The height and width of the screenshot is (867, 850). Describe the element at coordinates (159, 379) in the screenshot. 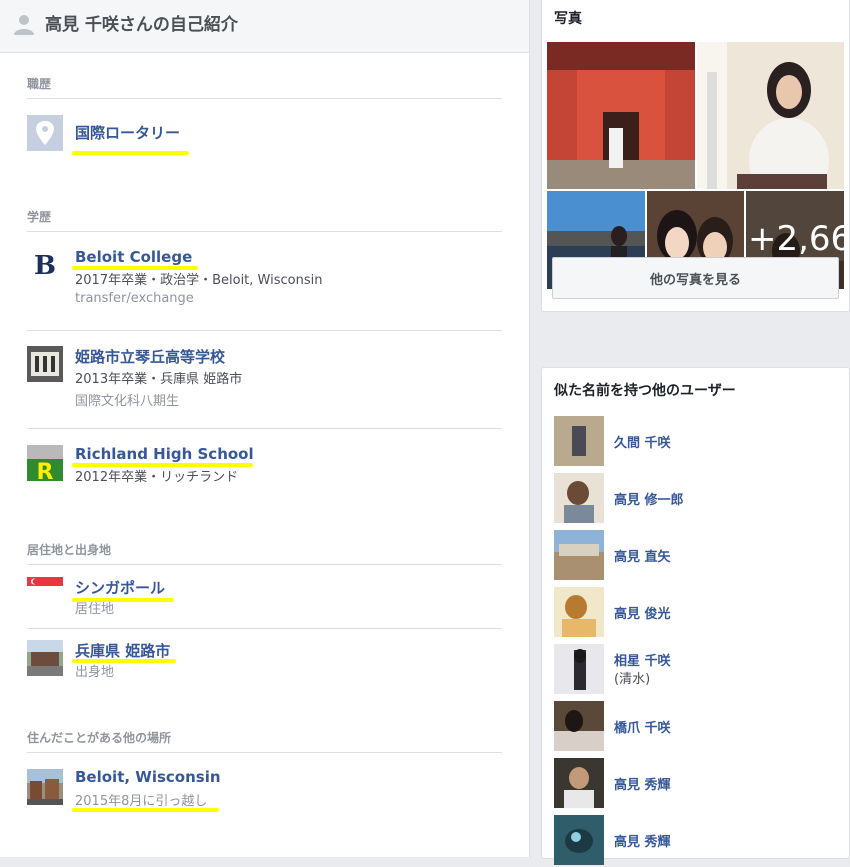

I see `school-detail: 2013年卒業・兵庫県 姫路市` at that location.